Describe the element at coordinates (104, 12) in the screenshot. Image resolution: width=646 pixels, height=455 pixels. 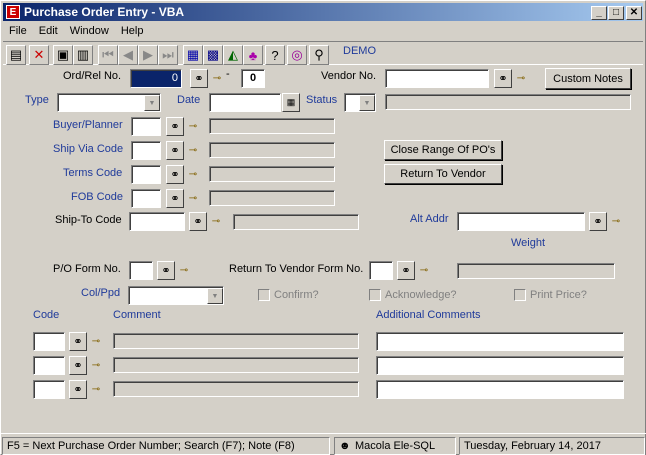
I see `window-title: Purchase Order Entry - VBA` at that location.